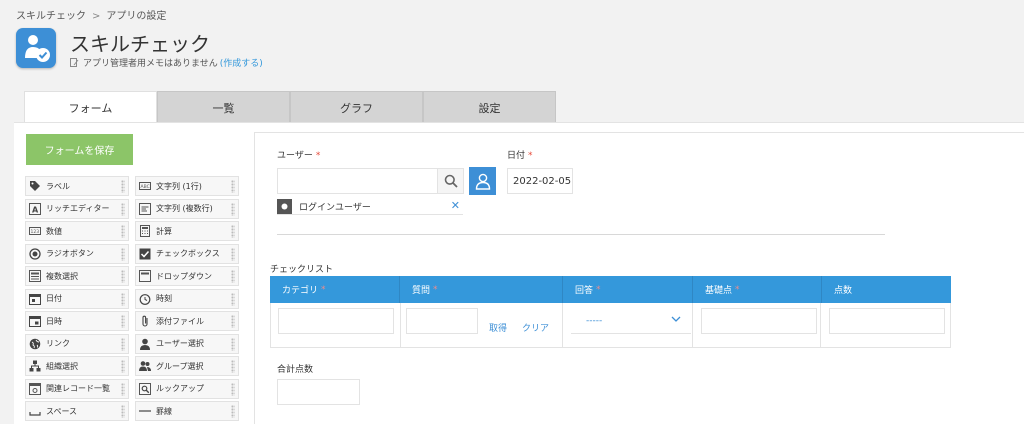 The image size is (1024, 424). Describe the element at coordinates (79, 149) in the screenshot. I see `save-form-button: フォームを保存` at that location.